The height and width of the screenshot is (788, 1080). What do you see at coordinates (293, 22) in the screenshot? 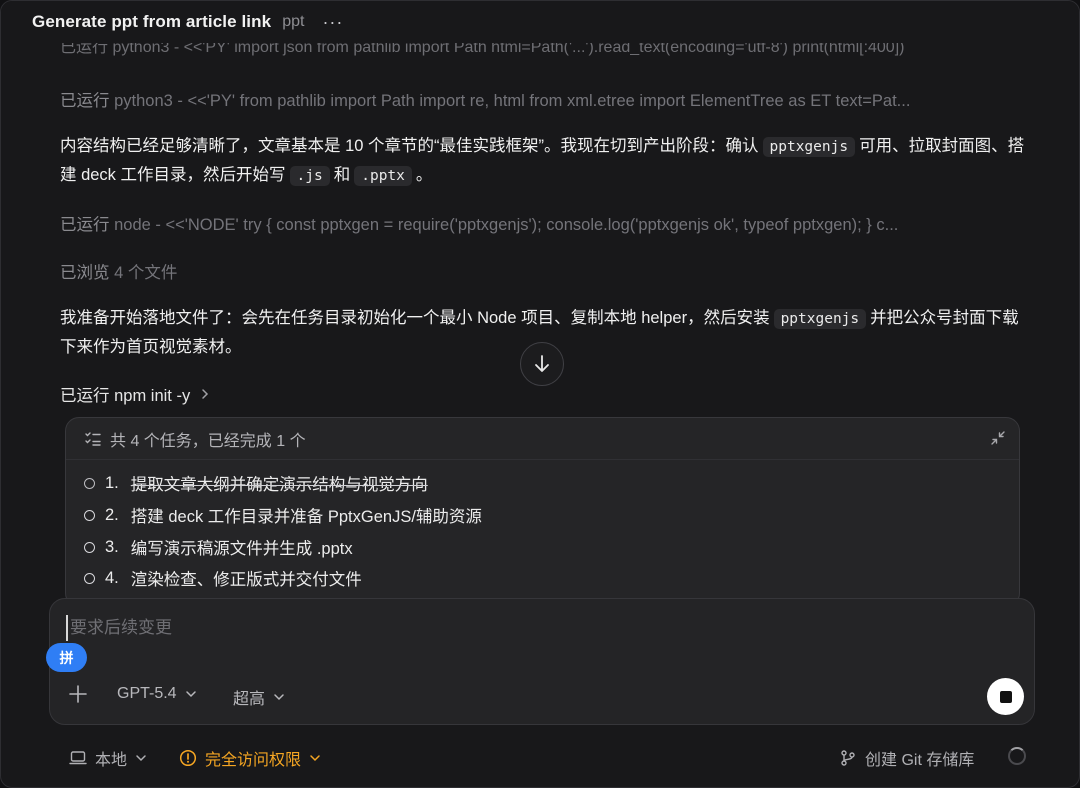
I see `project-name: ppt` at bounding box center [293, 22].